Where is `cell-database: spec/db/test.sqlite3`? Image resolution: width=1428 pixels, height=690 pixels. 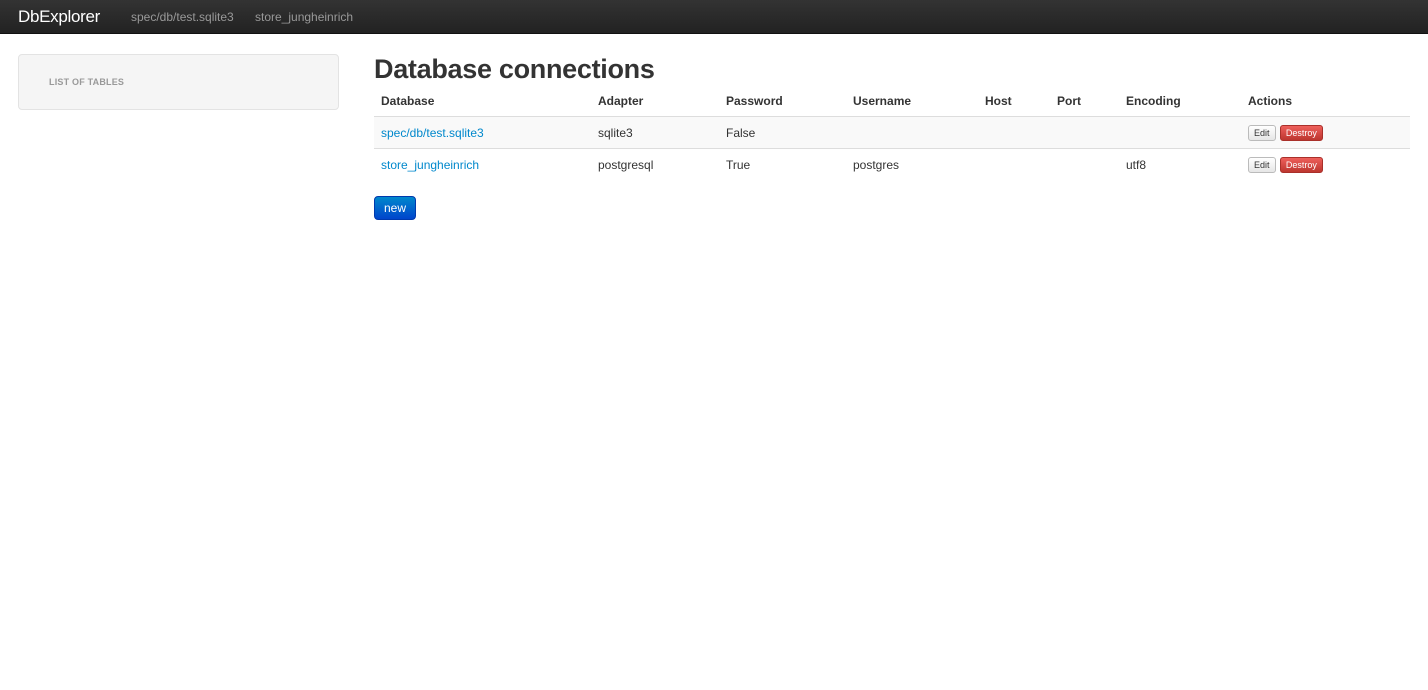
cell-database: spec/db/test.sqlite3 is located at coordinates (482, 132).